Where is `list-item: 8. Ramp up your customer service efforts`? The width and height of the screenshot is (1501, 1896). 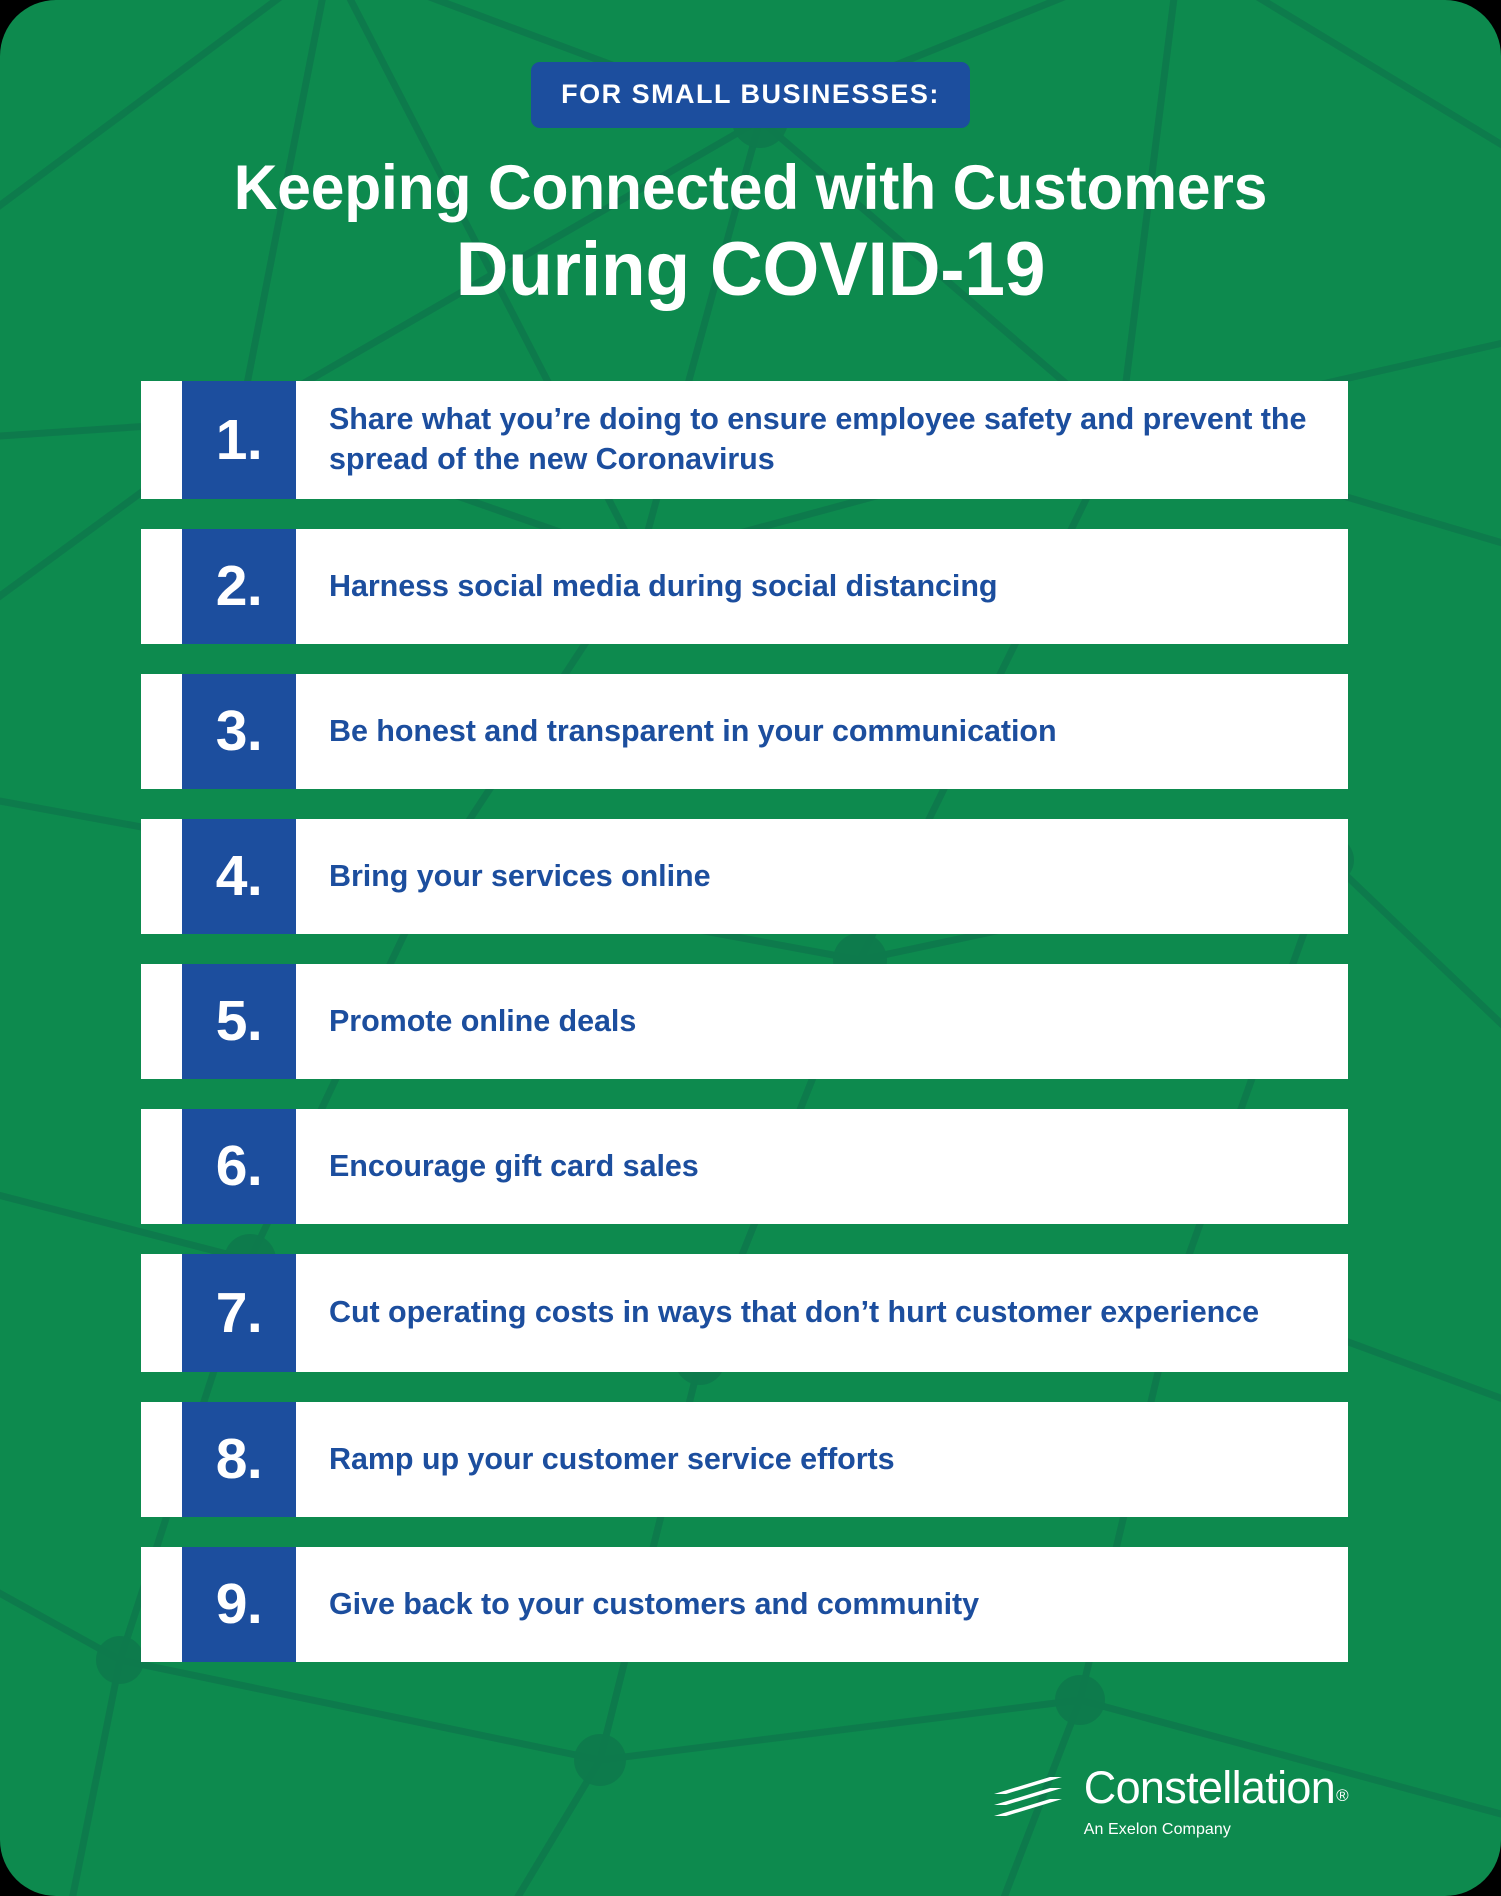 list-item: 8. Ramp up your customer service efforts is located at coordinates (744, 1459).